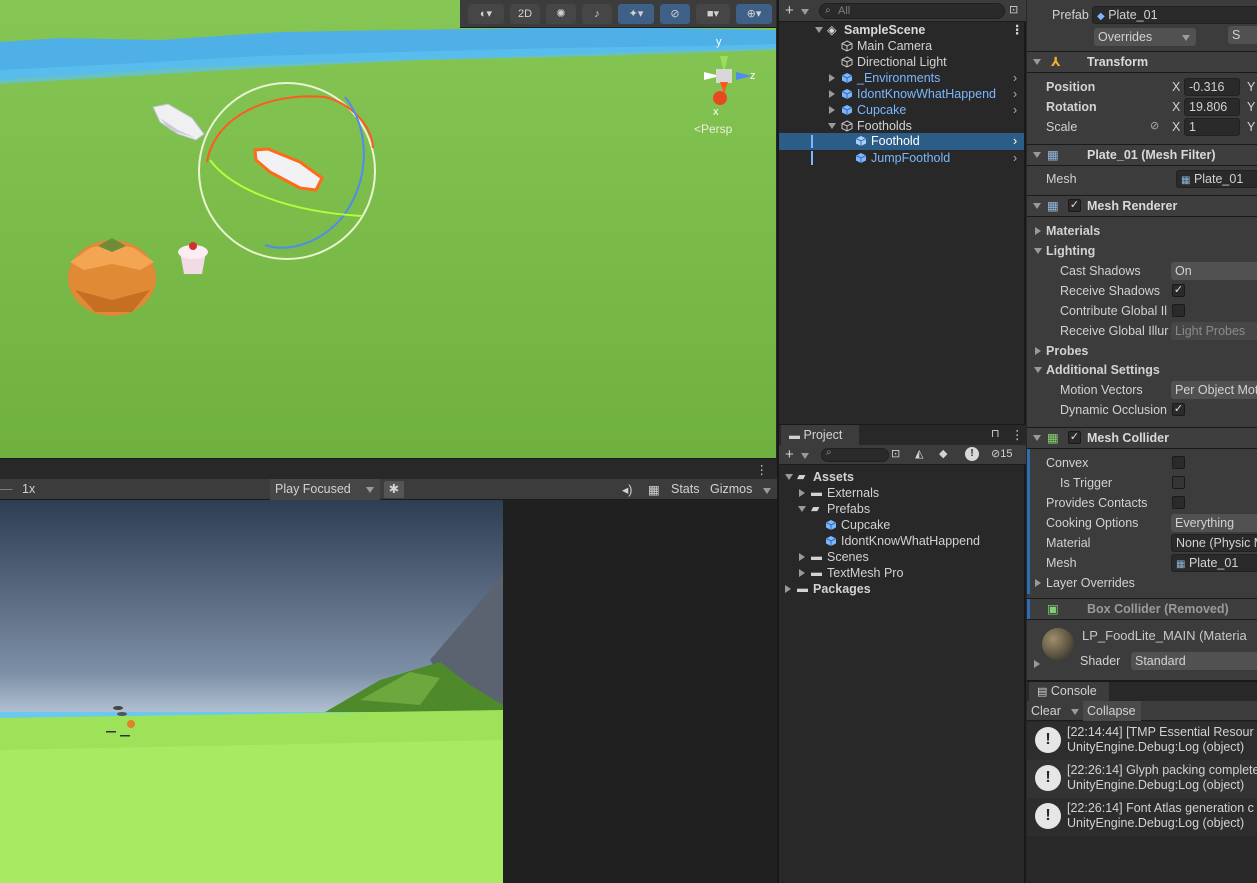 The width and height of the screenshot is (1257, 883). What do you see at coordinates (1067, 231) in the screenshot?
I see `materials-foldout: Materials` at bounding box center [1067, 231].